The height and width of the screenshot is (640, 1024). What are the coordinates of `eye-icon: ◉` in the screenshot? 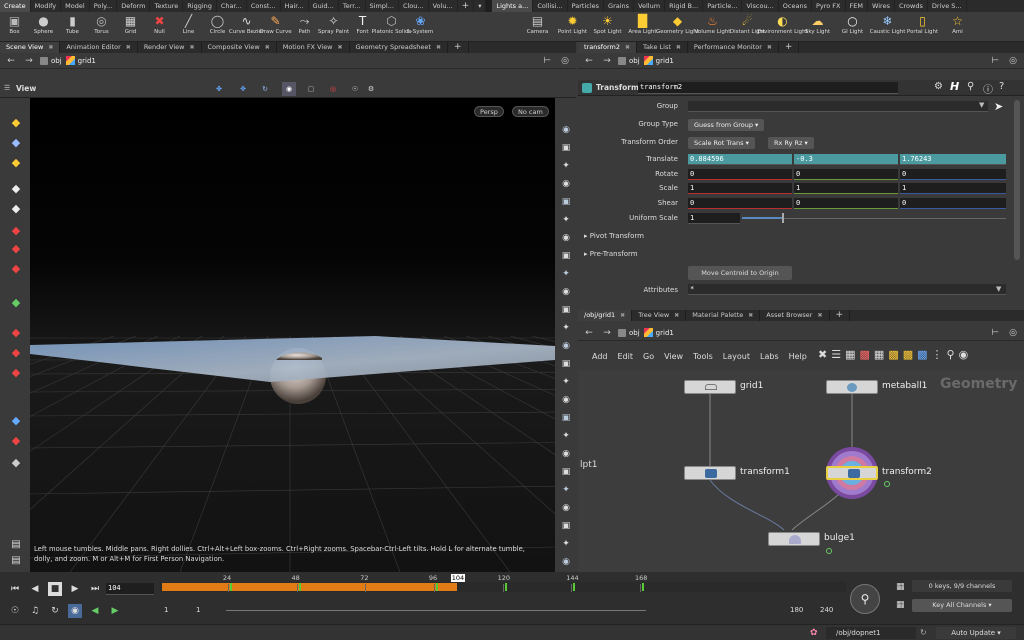 It's located at (566, 130).